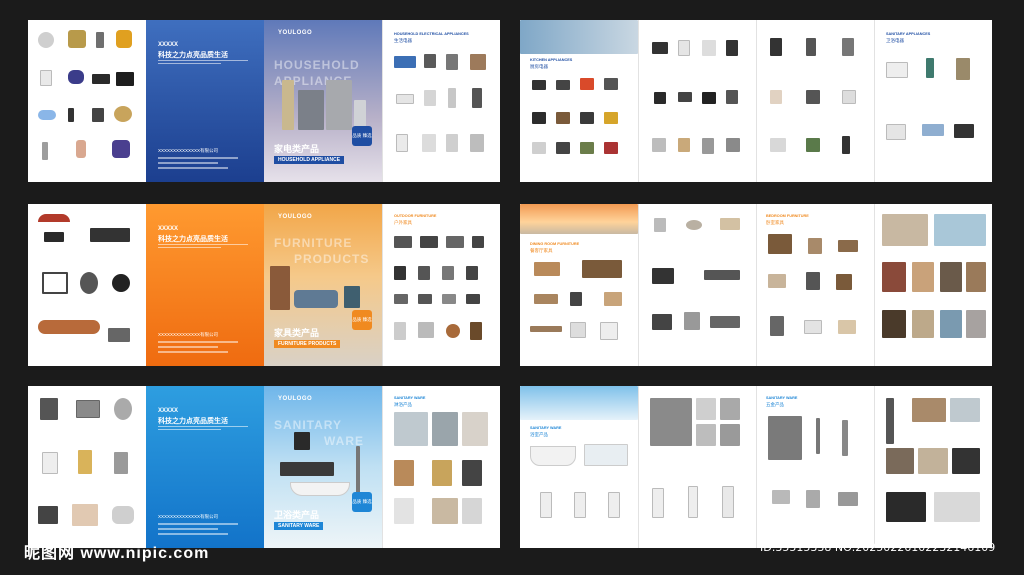  Describe the element at coordinates (203, 429) in the screenshot. I see `slogan-lines` at that location.